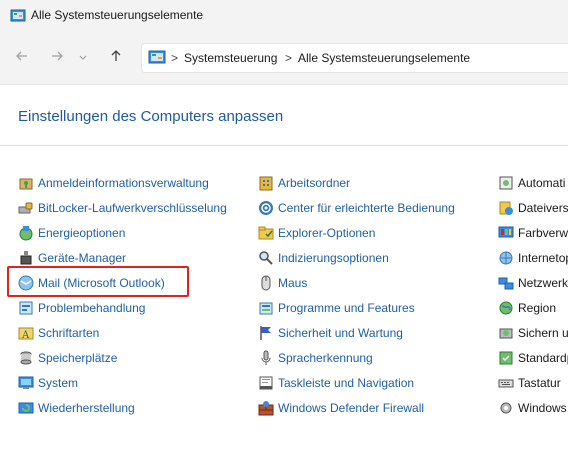  Describe the element at coordinates (543, 283) in the screenshot. I see `cp-item-label: Netzwerk` at that location.